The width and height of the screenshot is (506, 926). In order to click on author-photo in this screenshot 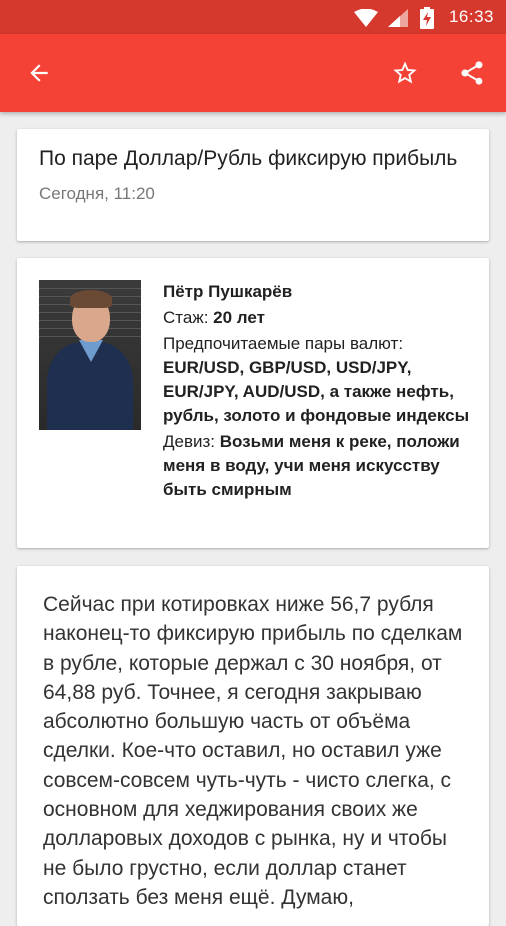, I will do `click(90, 355)`.